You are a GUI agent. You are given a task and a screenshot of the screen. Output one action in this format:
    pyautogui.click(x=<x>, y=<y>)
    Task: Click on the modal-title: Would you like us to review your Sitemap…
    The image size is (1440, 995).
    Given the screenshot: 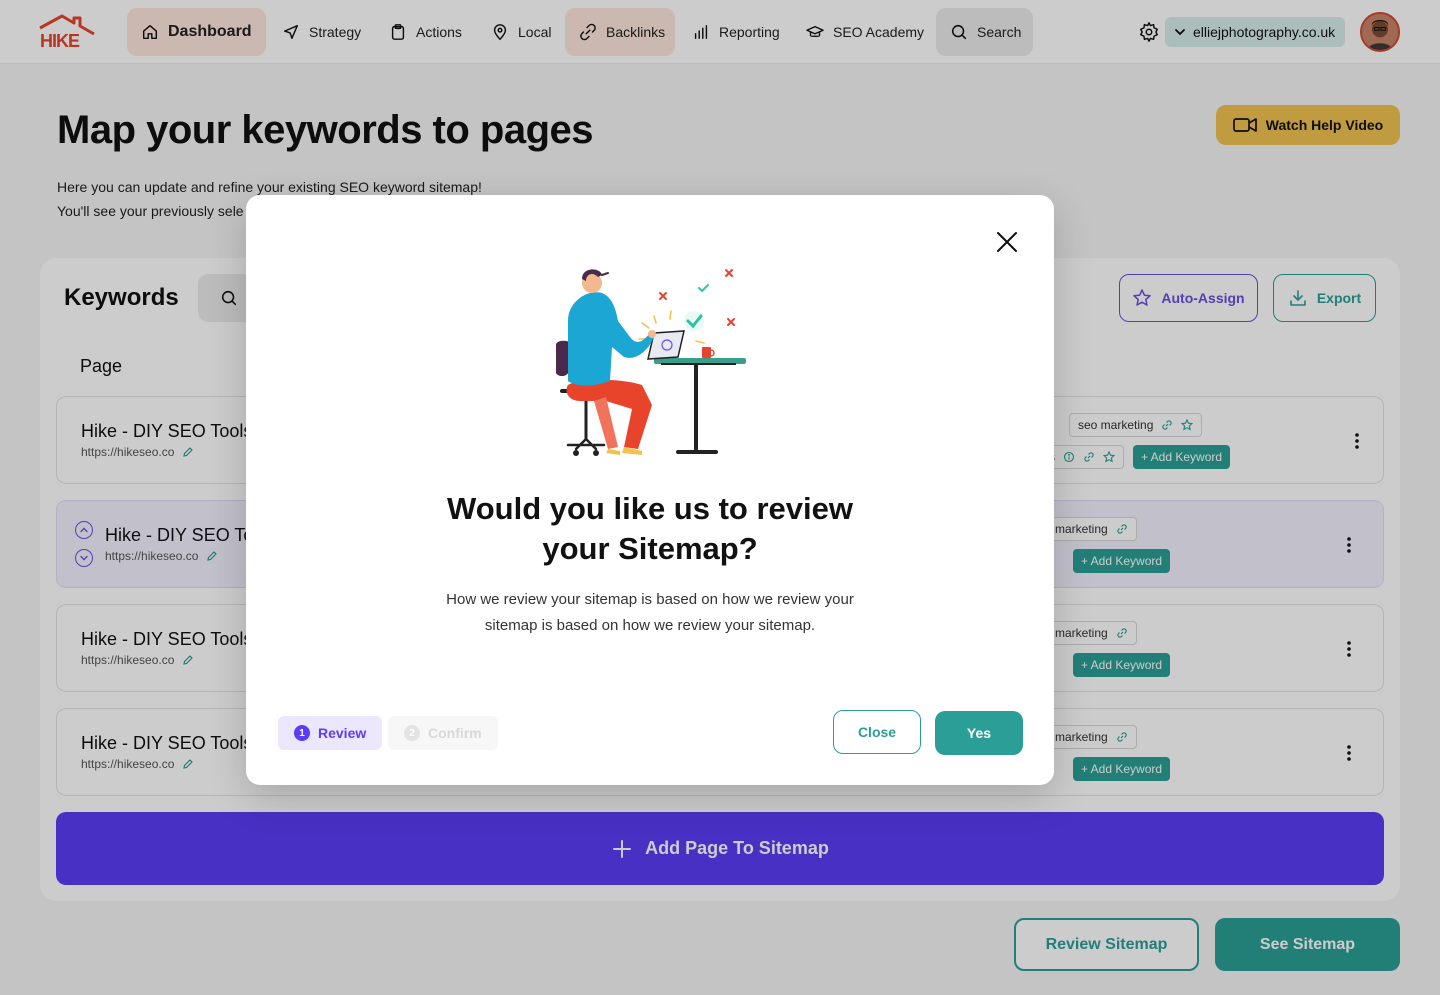 What is the action you would take?
    pyautogui.click(x=650, y=529)
    